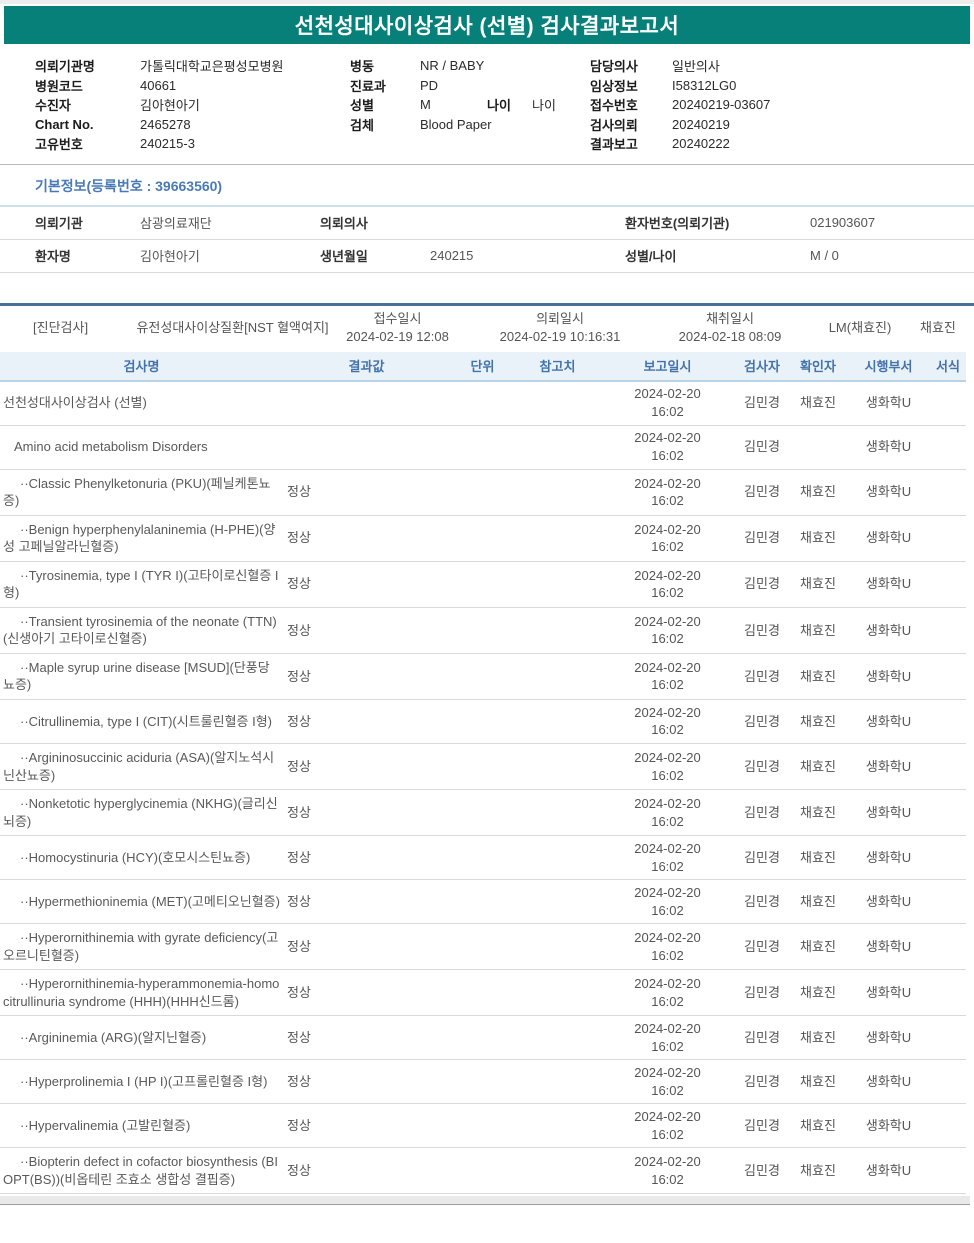 This screenshot has width=974, height=1243. I want to click on collected-datetime: 채취일시 2024-02-18 08:09, so click(730, 327).